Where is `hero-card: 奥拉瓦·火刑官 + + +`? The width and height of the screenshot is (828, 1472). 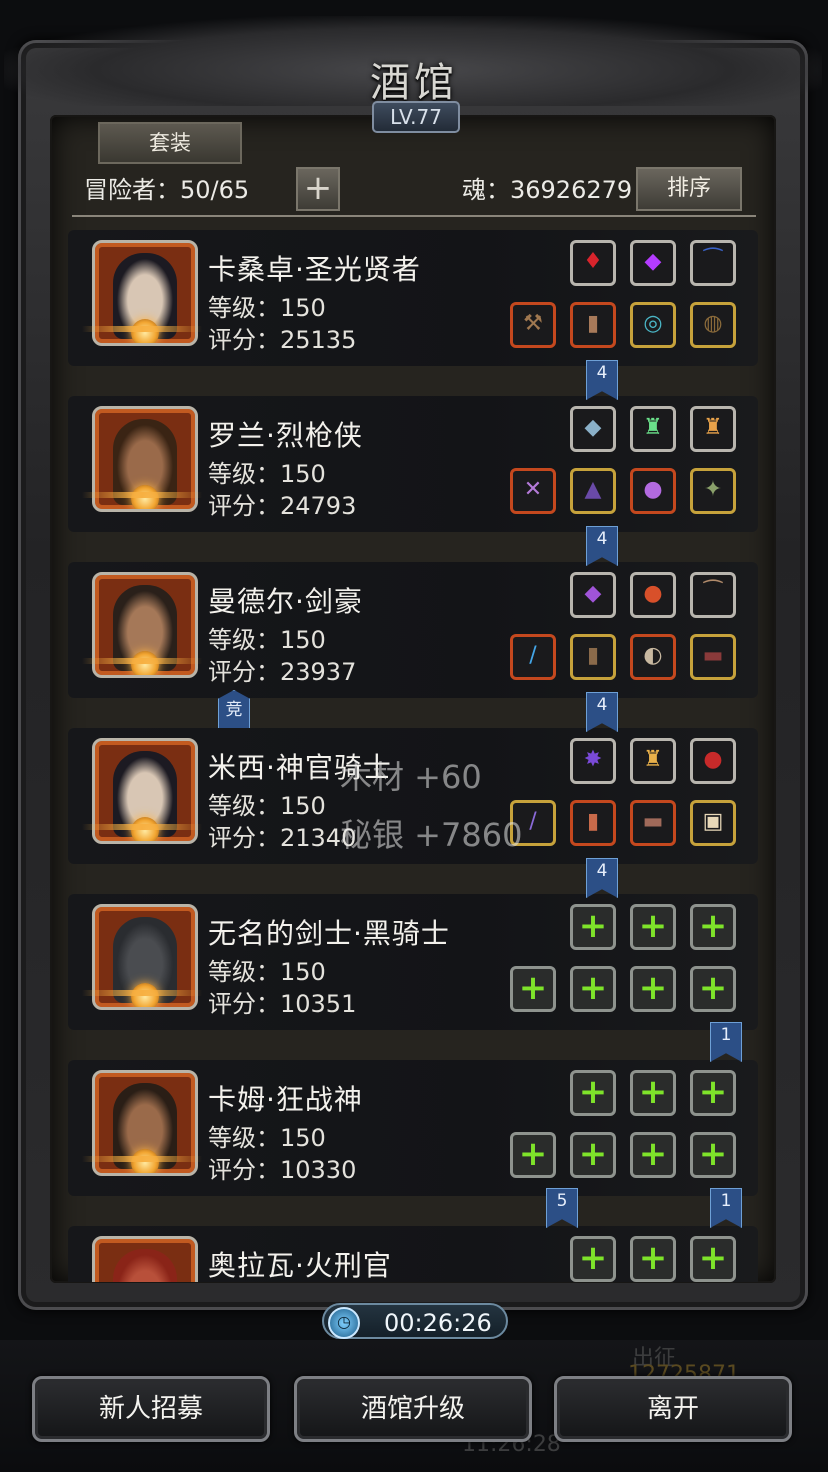
hero-card: 奥拉瓦·火刑官 + + + is located at coordinates (413, 1254).